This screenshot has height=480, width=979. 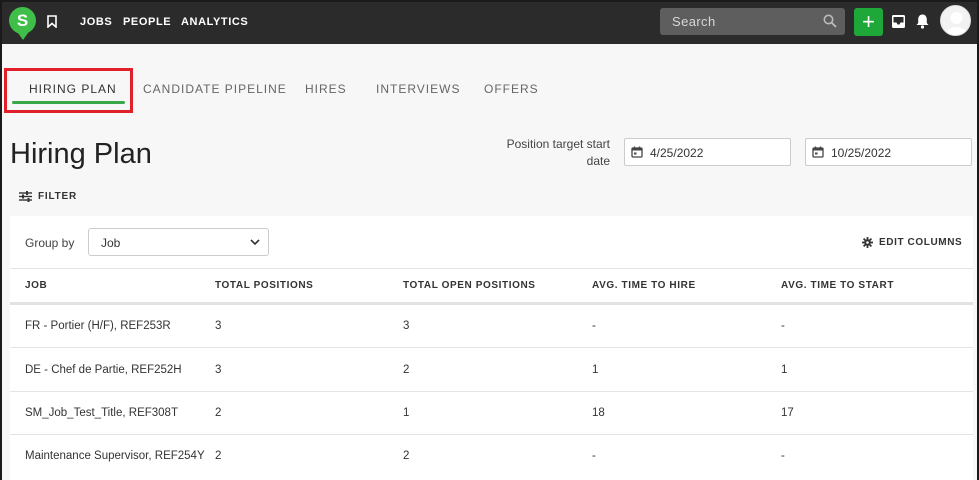 I want to click on nav-link-analytics: ANALYTICS, so click(x=214, y=22).